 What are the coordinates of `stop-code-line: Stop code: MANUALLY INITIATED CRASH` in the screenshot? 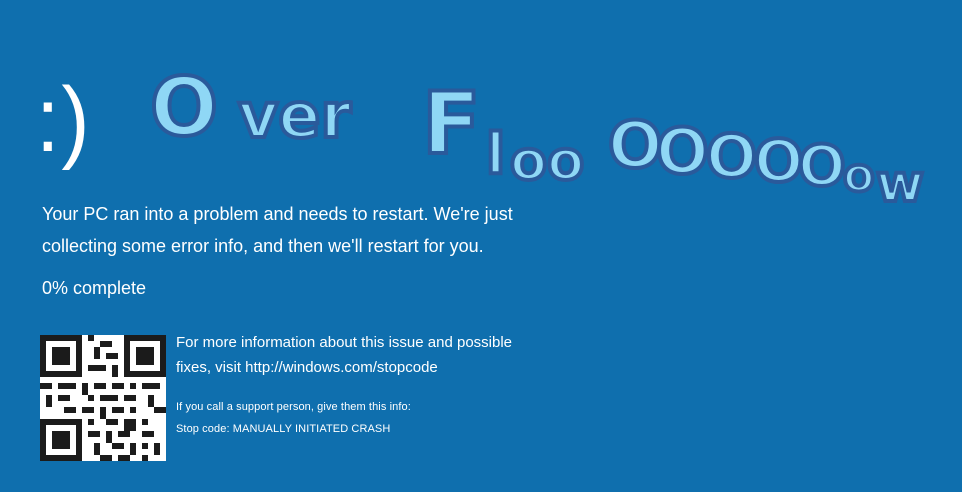 It's located at (283, 429).